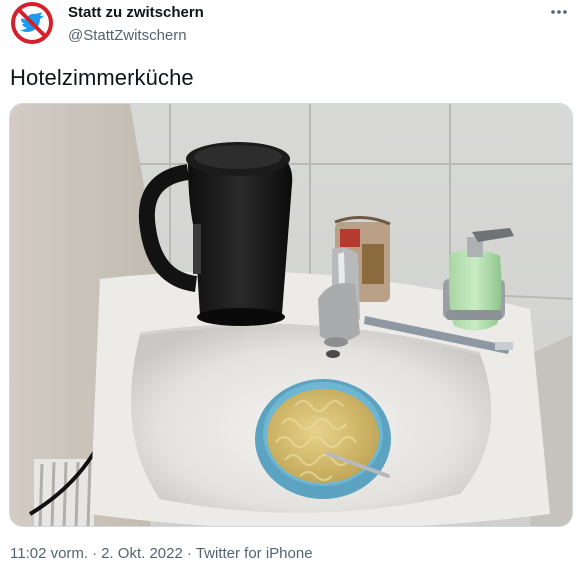 Image resolution: width=580 pixels, height=571 pixels. Describe the element at coordinates (102, 77) in the screenshot. I see `tweet-text: Hotelzimmerküche` at that location.